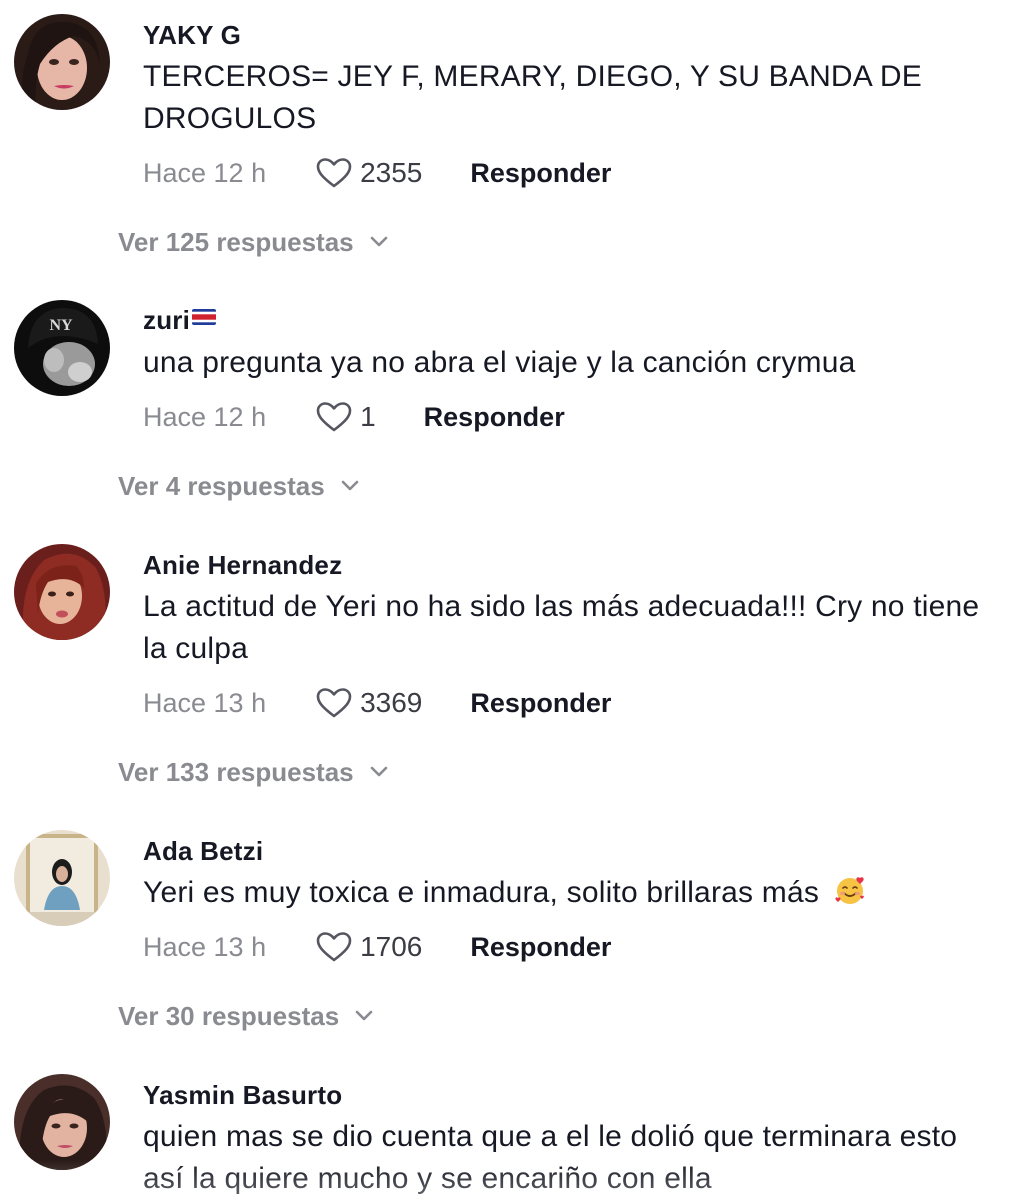  What do you see at coordinates (391, 946) in the screenshot?
I see `like-count: 1706` at bounding box center [391, 946].